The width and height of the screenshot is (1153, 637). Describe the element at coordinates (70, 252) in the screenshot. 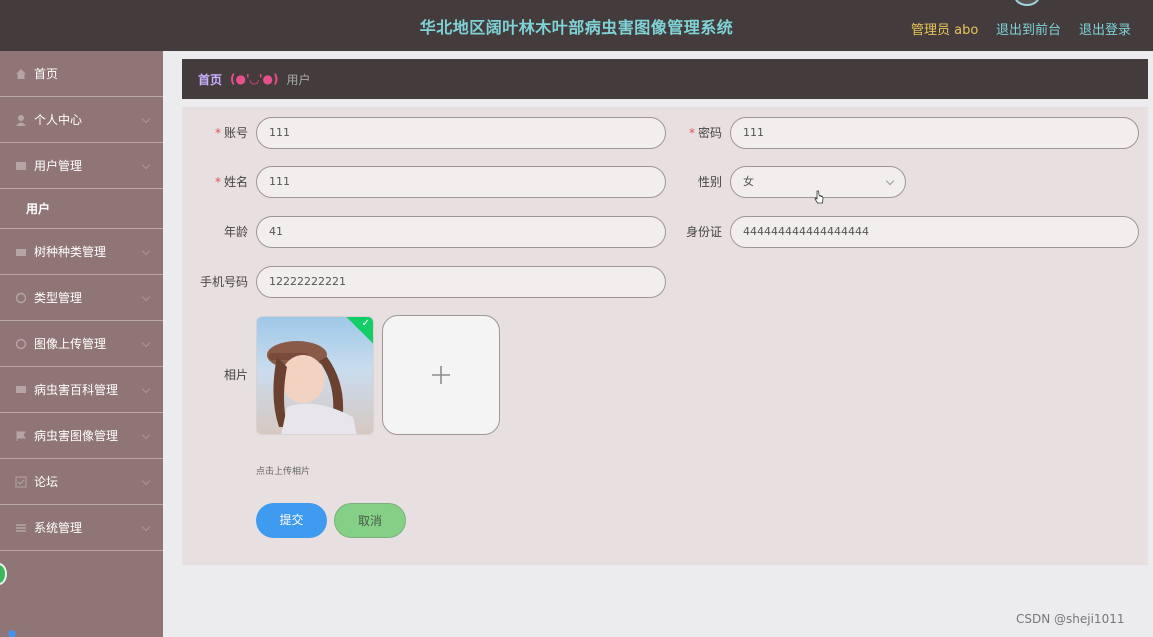

I see `sidebar-item-label: 树种种类管理` at that location.